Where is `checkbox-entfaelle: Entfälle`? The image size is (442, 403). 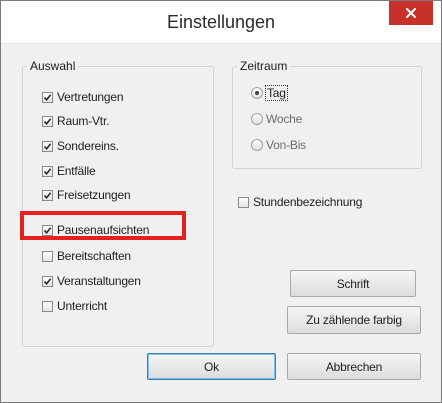
checkbox-entfaelle: Entfälle is located at coordinates (69, 171).